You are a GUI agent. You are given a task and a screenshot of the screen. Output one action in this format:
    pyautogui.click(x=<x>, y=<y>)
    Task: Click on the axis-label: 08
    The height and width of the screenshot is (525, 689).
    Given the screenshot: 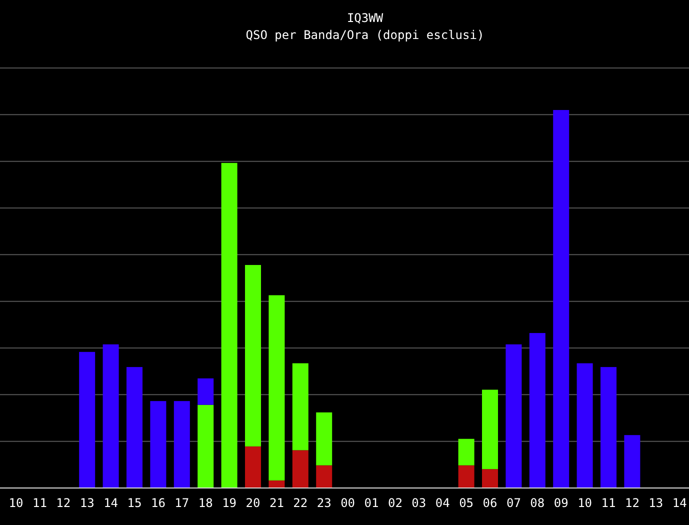 What is the action you would take?
    pyautogui.click(x=537, y=503)
    